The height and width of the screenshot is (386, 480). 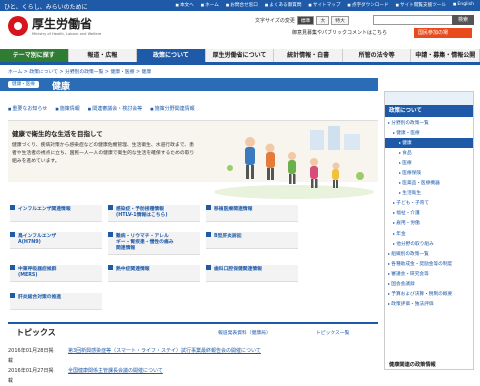 I want to click on font-size-xlarge: 特大, so click(x=340, y=20).